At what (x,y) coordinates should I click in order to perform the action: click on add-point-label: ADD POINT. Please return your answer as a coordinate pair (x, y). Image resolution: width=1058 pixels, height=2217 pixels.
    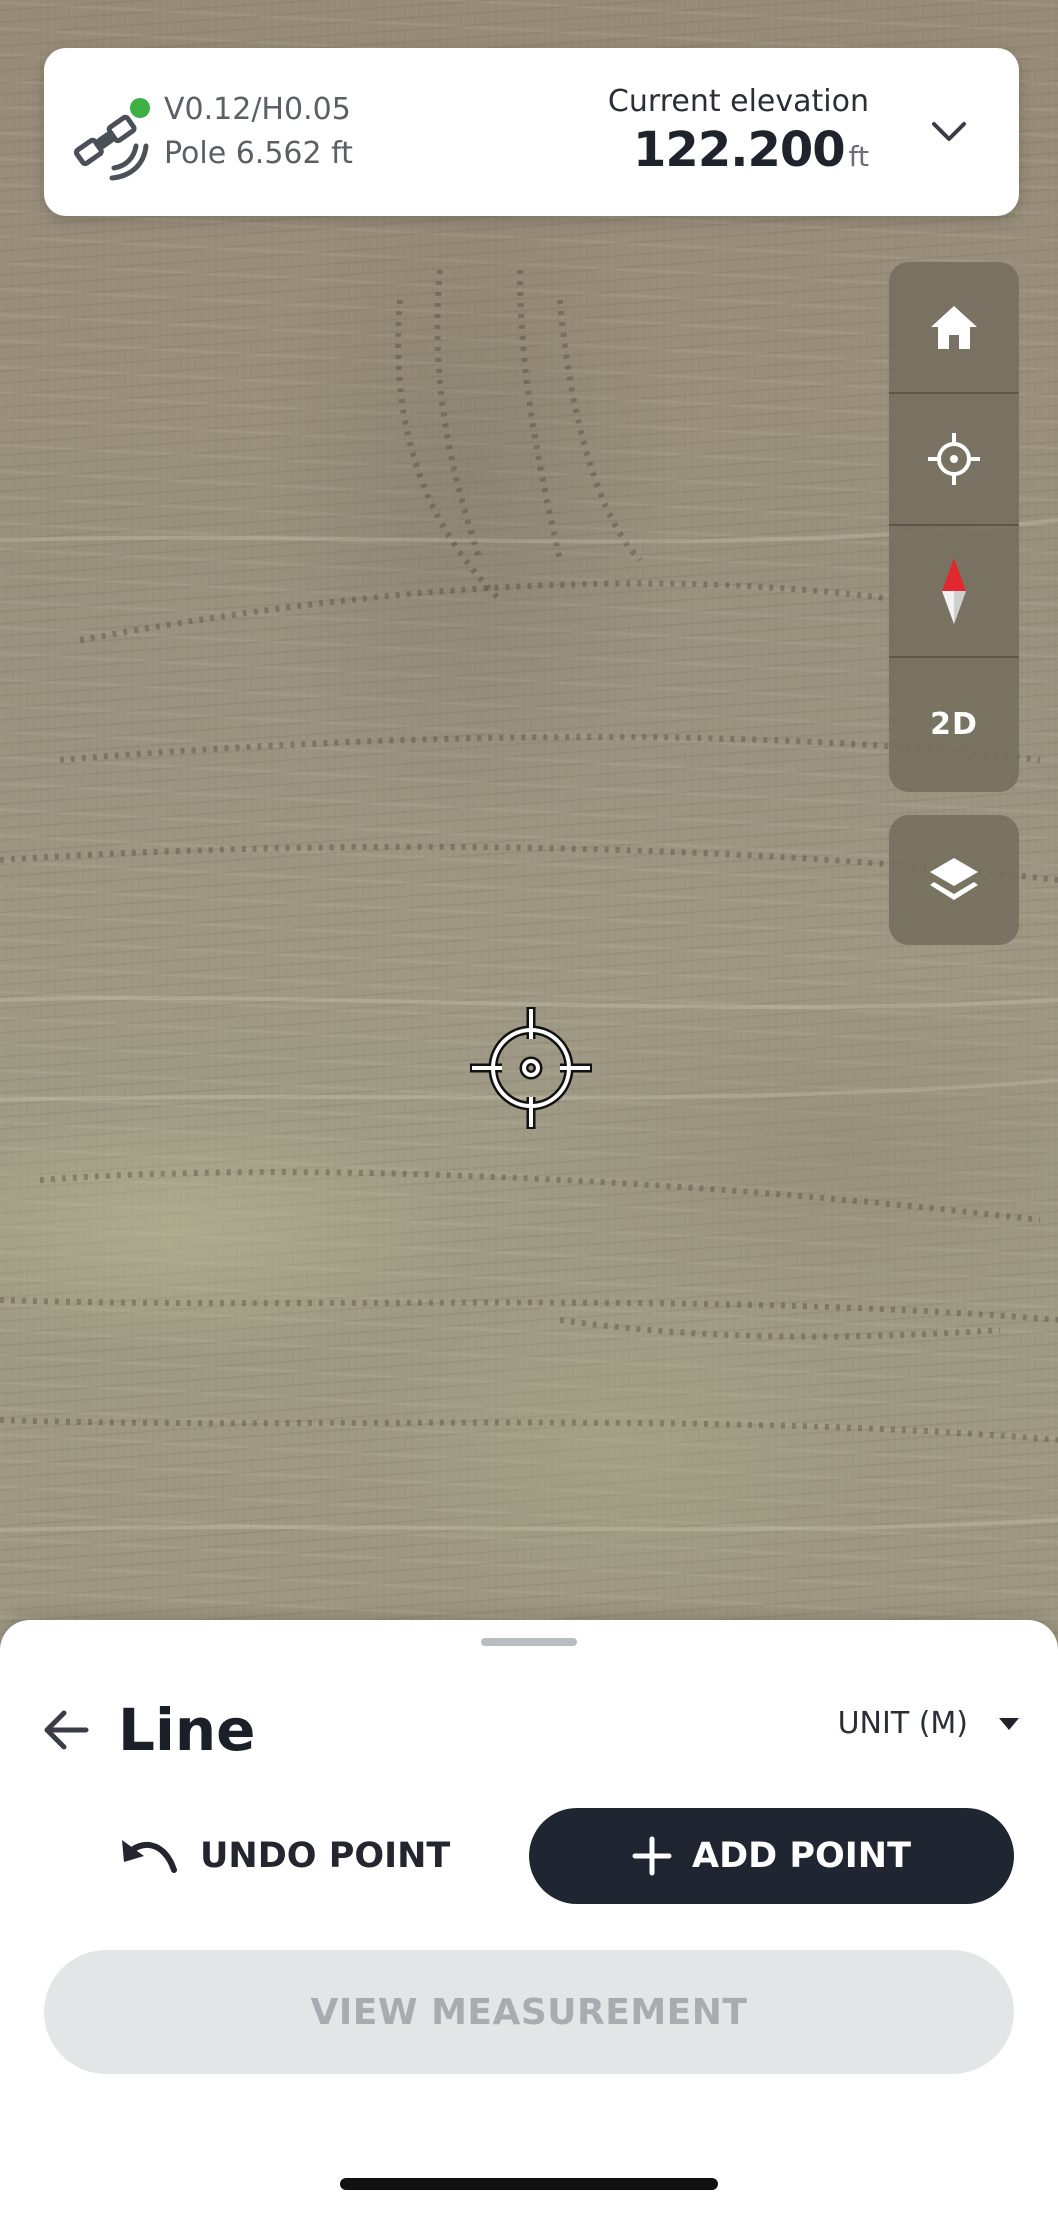
    Looking at the image, I should click on (801, 1856).